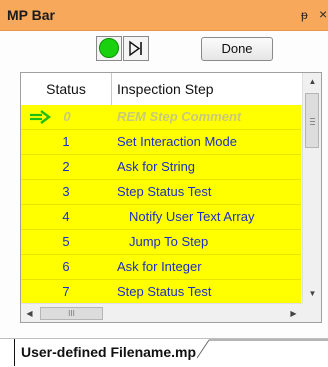 The width and height of the screenshot is (328, 367). I want to click on vertical-scroll-thumb, so click(312, 120).